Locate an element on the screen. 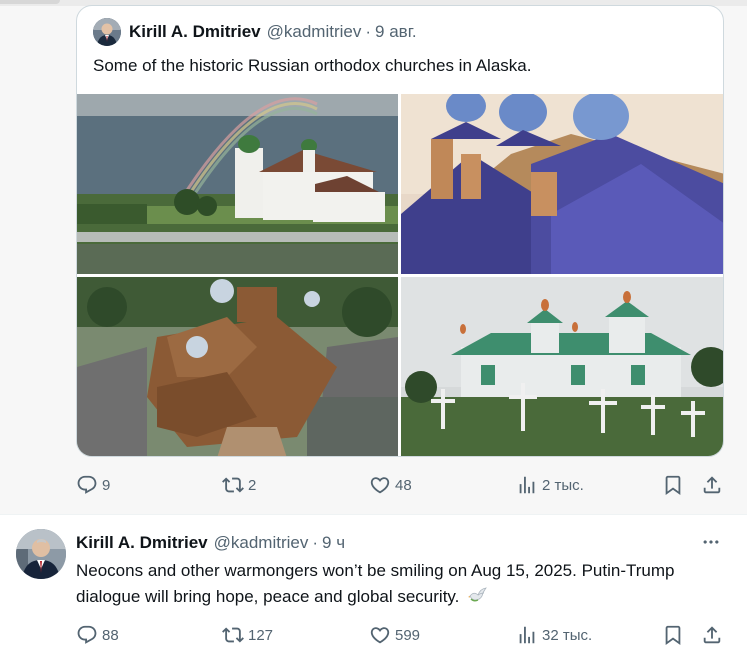 This screenshot has width=747, height=666. repost-button: 127 is located at coordinates (247, 635).